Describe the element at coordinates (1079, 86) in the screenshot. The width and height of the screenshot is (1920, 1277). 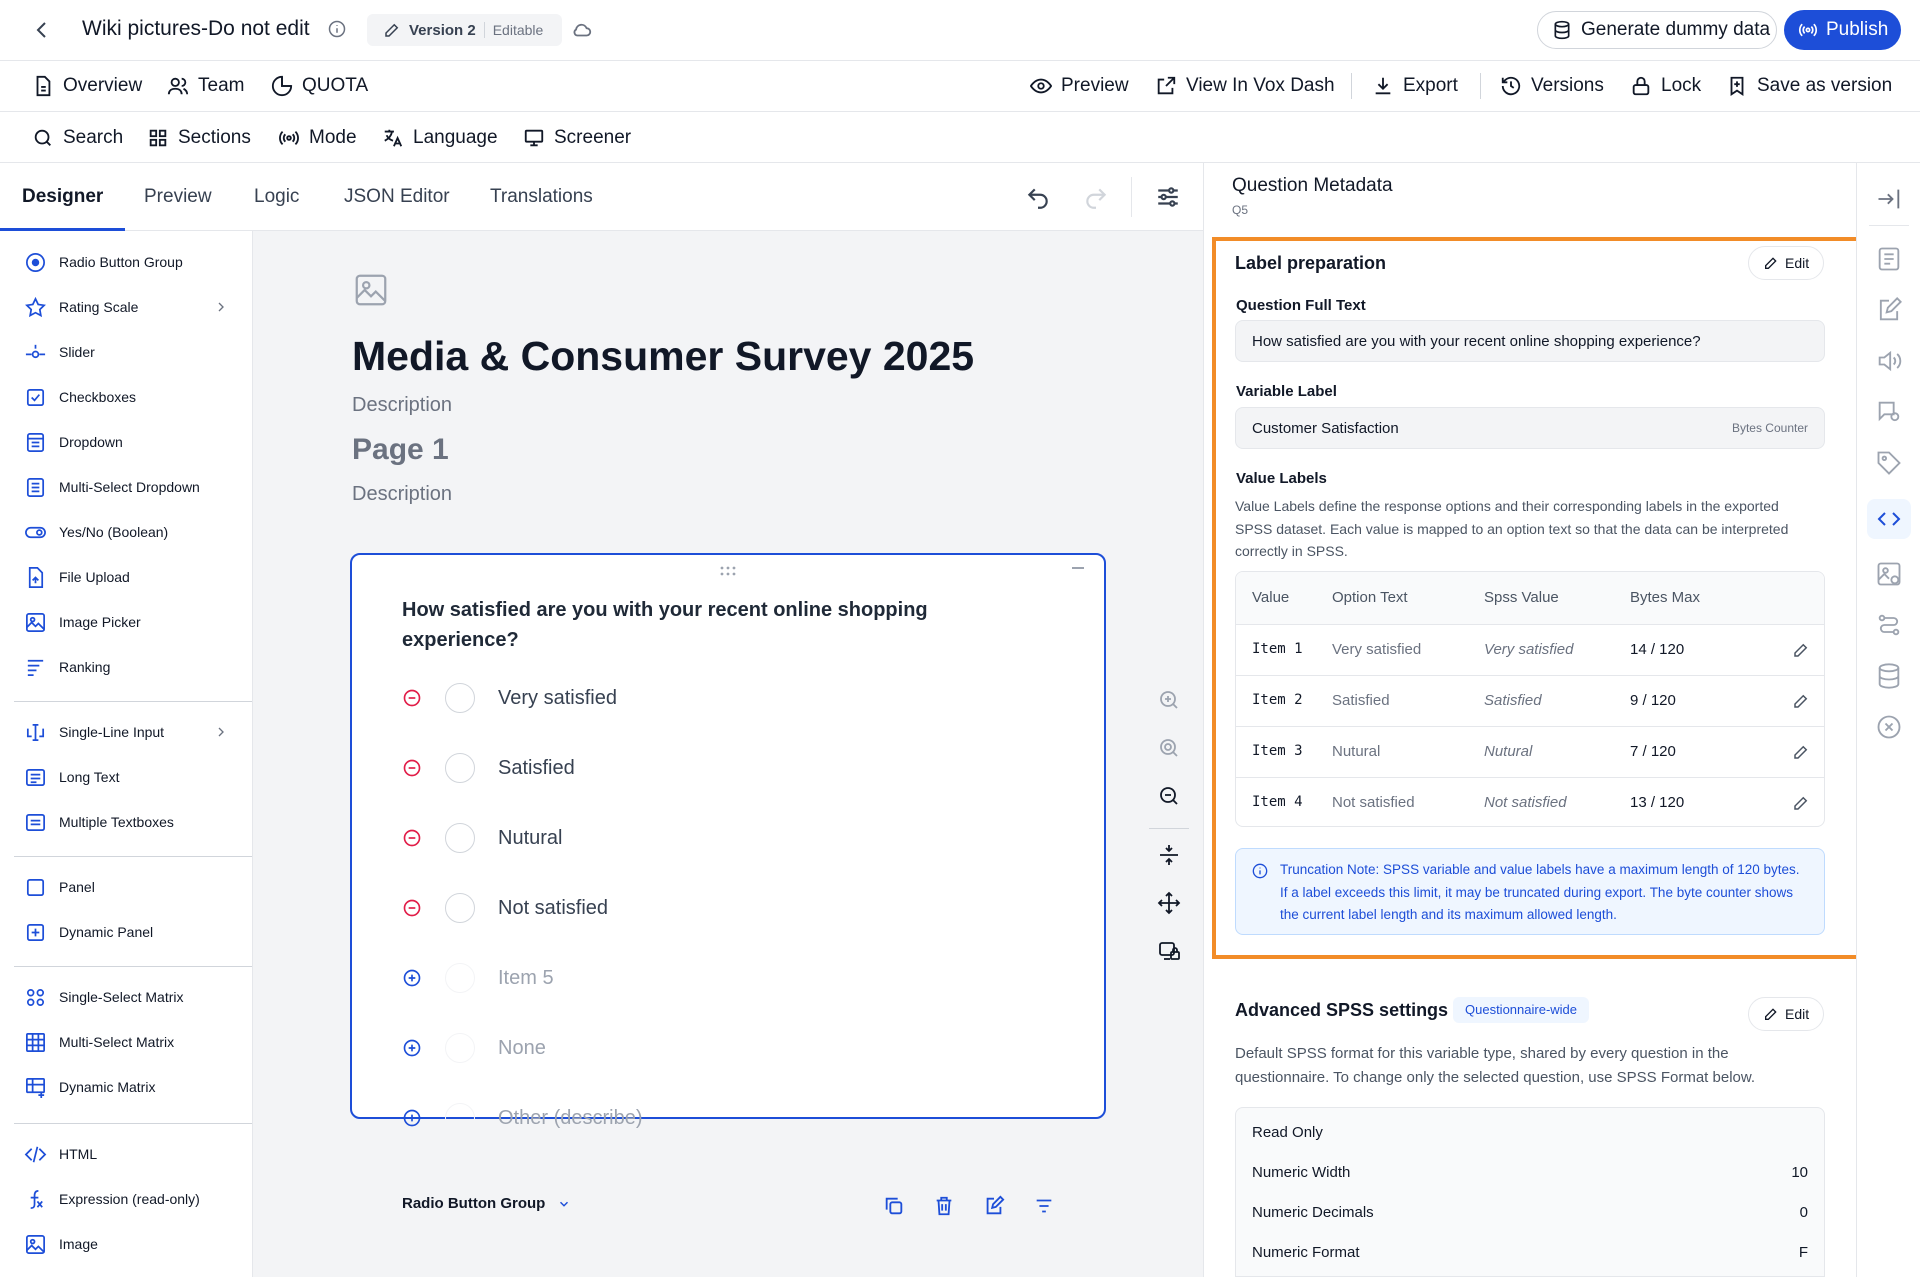
I see `nav-preview: Preview` at that location.